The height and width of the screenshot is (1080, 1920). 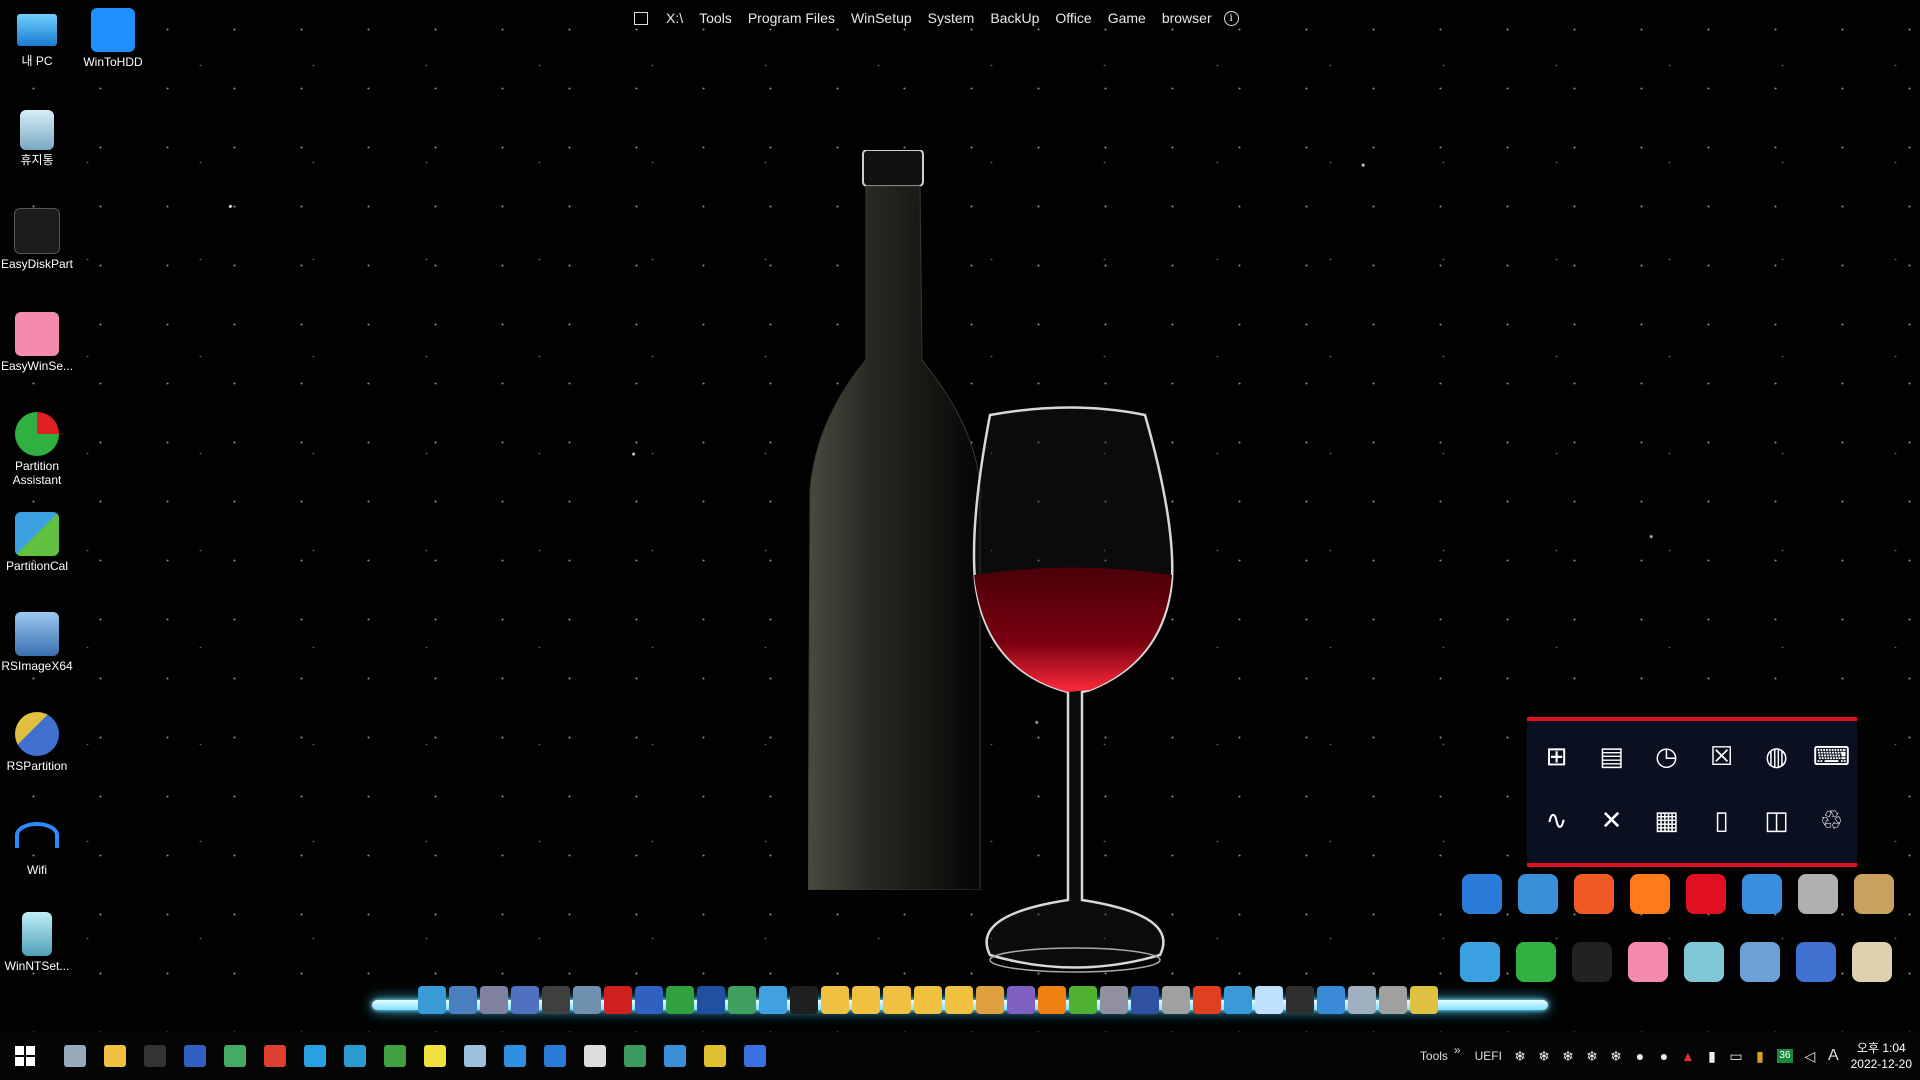 What do you see at coordinates (951, 18) in the screenshot?
I see `menu-item-system: System` at bounding box center [951, 18].